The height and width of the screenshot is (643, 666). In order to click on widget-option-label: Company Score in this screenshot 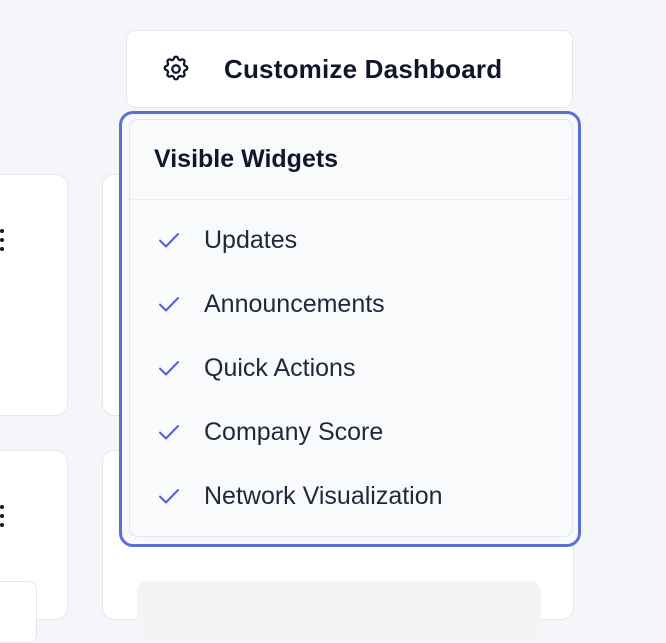, I will do `click(294, 431)`.